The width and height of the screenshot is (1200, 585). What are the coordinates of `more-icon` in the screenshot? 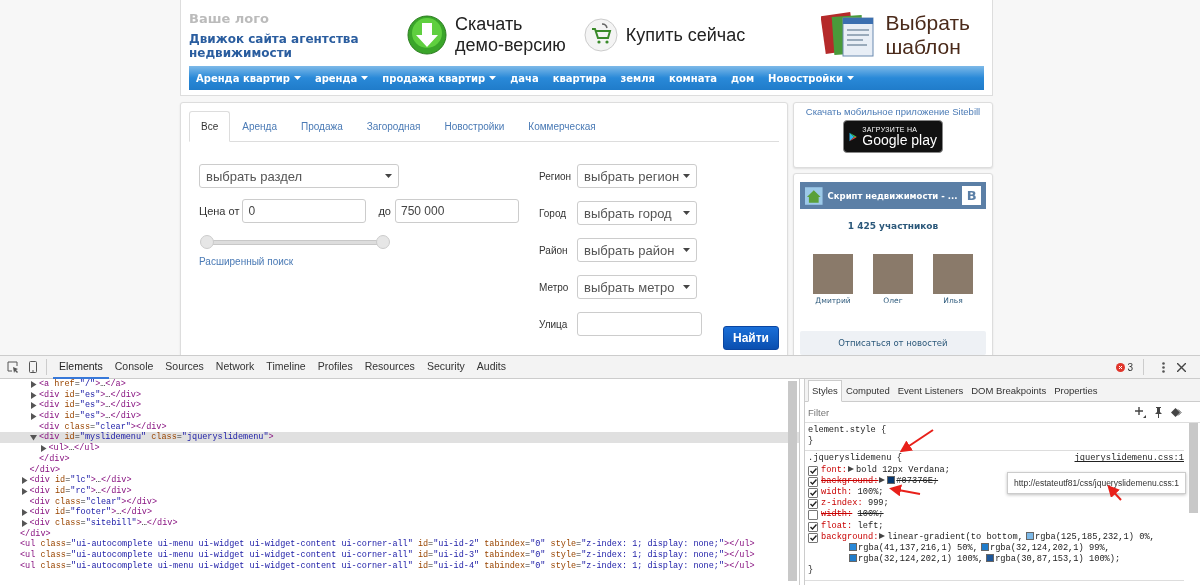 It's located at (1163, 367).